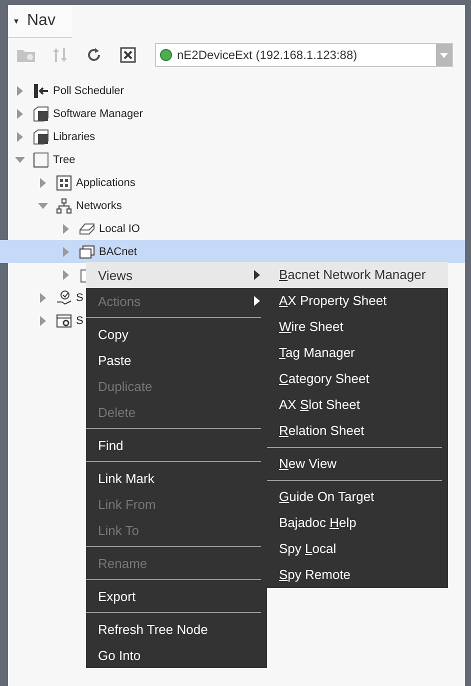 Image resolution: width=471 pixels, height=686 pixels. Describe the element at coordinates (304, 55) in the screenshot. I see `station-dropdown: nE2DeviceExt (192.168.1.123:88)` at that location.